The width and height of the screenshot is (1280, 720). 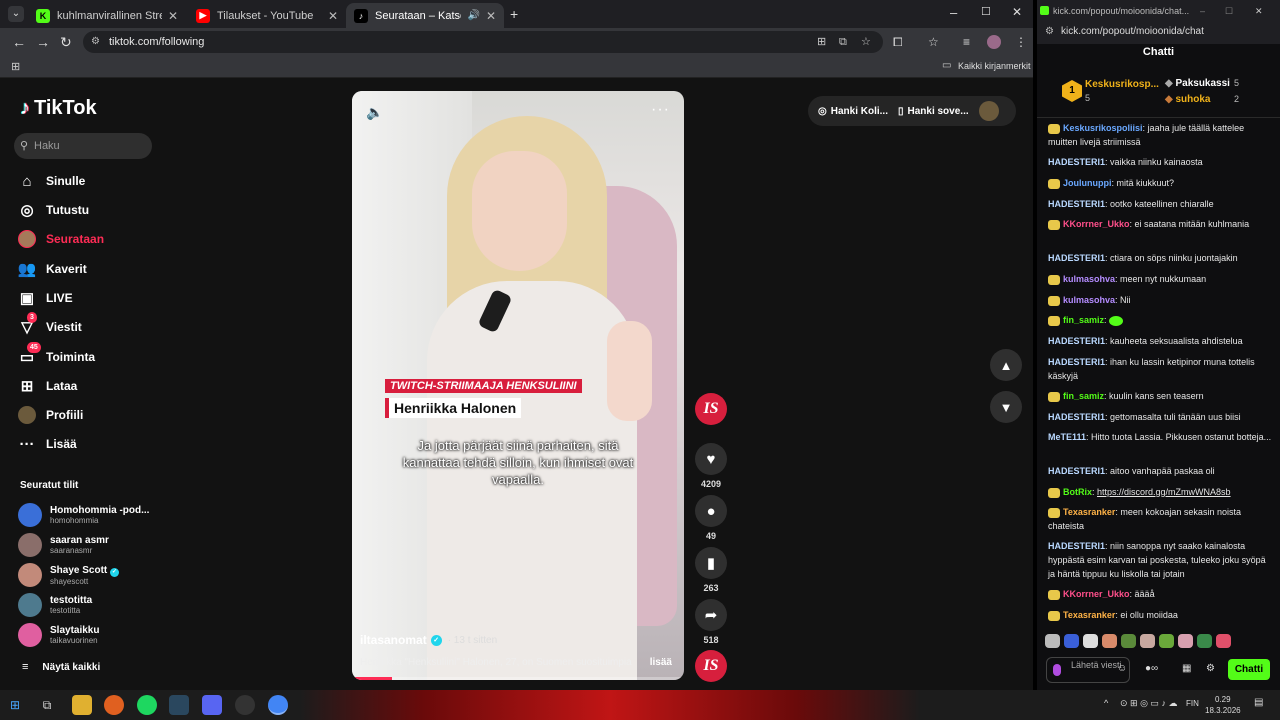 I want to click on translate-icon: ⊞, so click(x=821, y=42).